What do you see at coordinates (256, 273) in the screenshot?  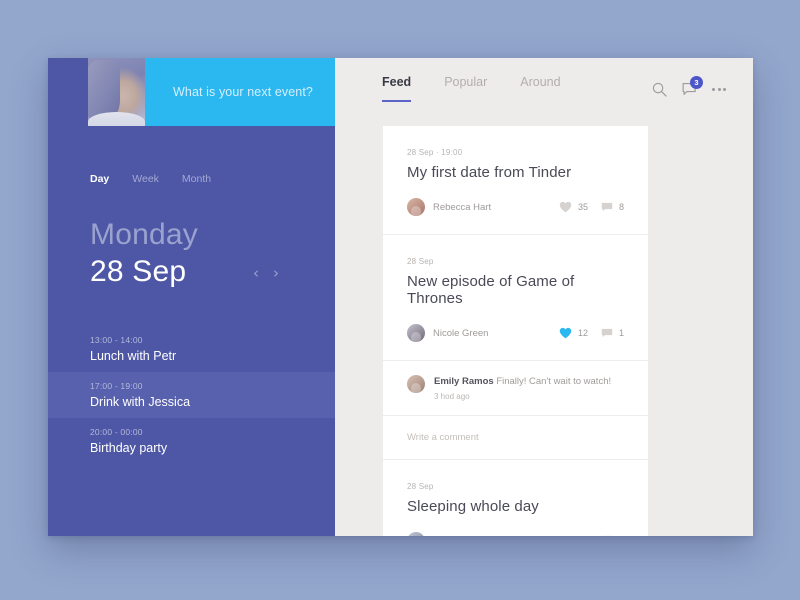 I see `chevron-left-icon: ‹` at bounding box center [256, 273].